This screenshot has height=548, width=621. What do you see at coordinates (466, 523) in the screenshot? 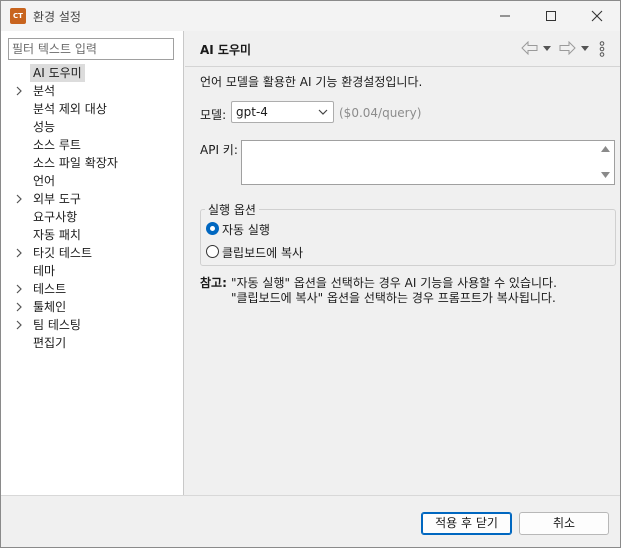
I see `apply-and-close-button: 적용 후 닫기` at bounding box center [466, 523].